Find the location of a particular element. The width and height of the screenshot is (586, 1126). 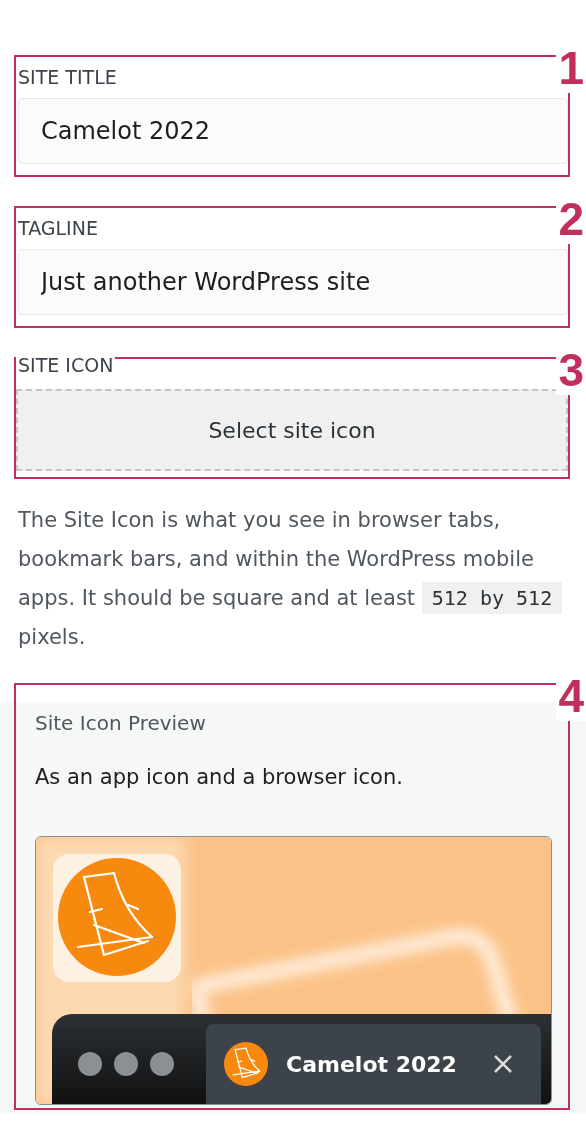

app-icon is located at coordinates (117, 918).